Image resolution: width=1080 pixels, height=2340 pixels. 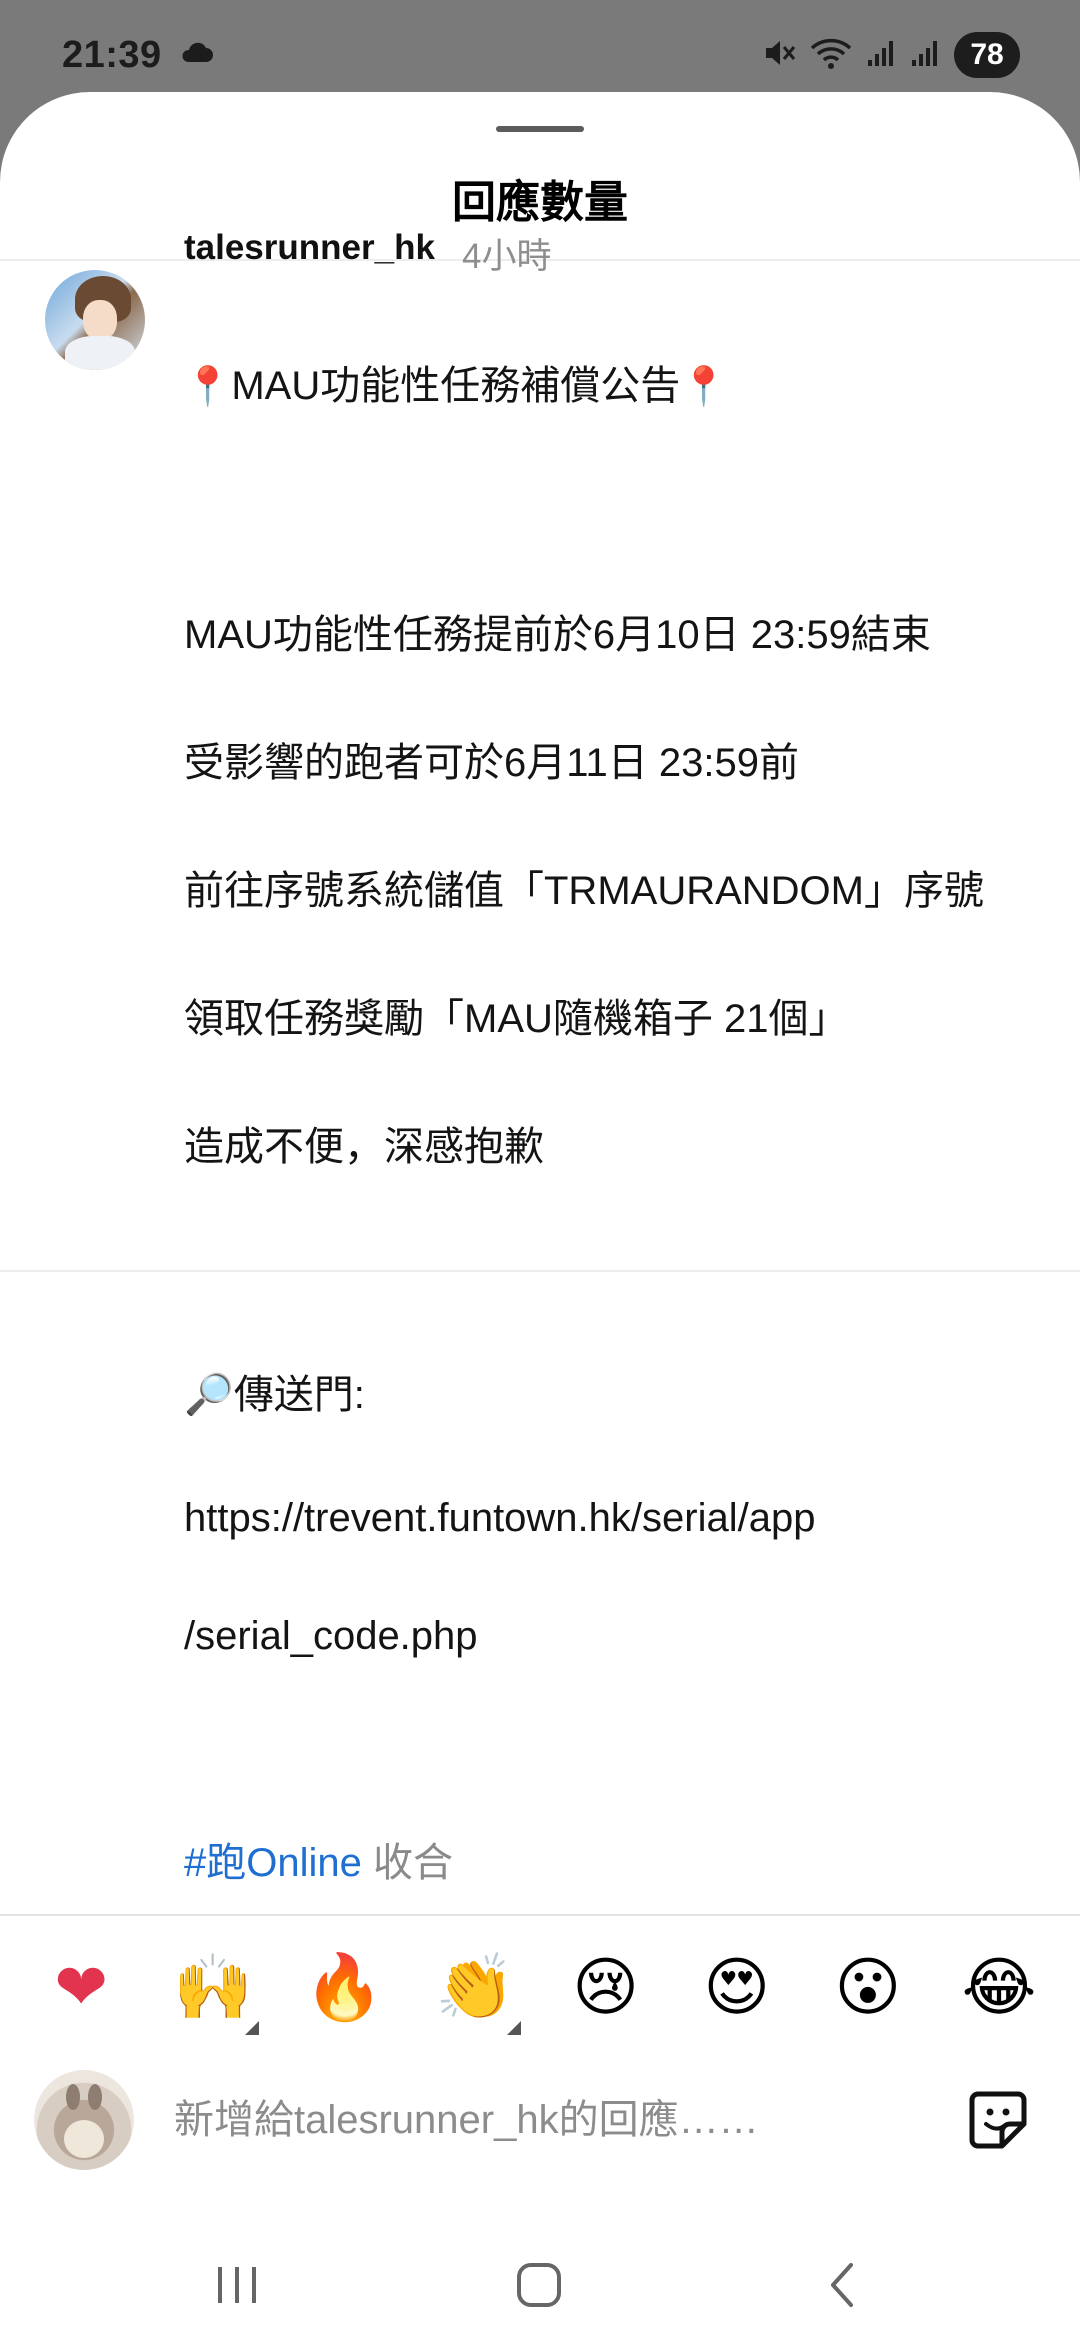 I want to click on post-line: MAU功能性任務提前於6月10日 23:59結束, so click(x=557, y=635).